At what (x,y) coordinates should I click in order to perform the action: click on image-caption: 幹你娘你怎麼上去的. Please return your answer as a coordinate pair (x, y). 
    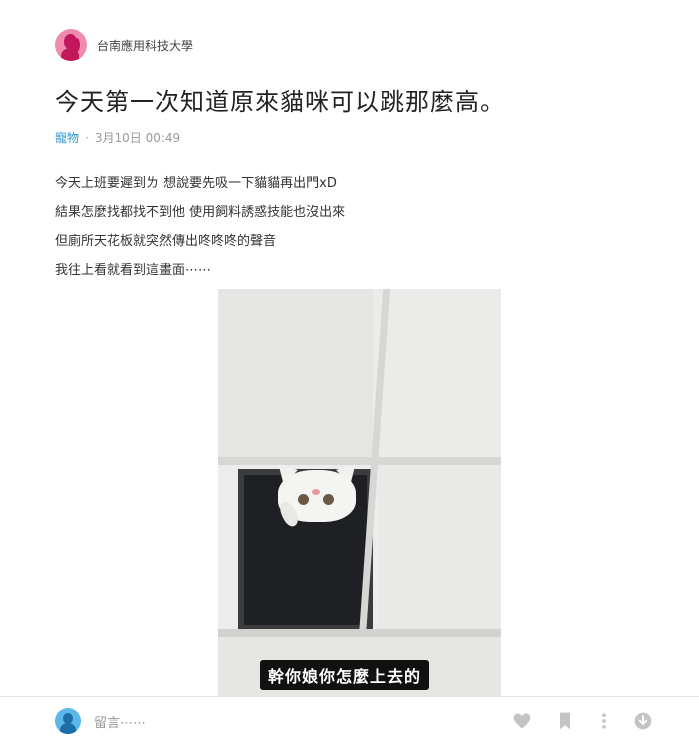
    Looking at the image, I should click on (345, 675).